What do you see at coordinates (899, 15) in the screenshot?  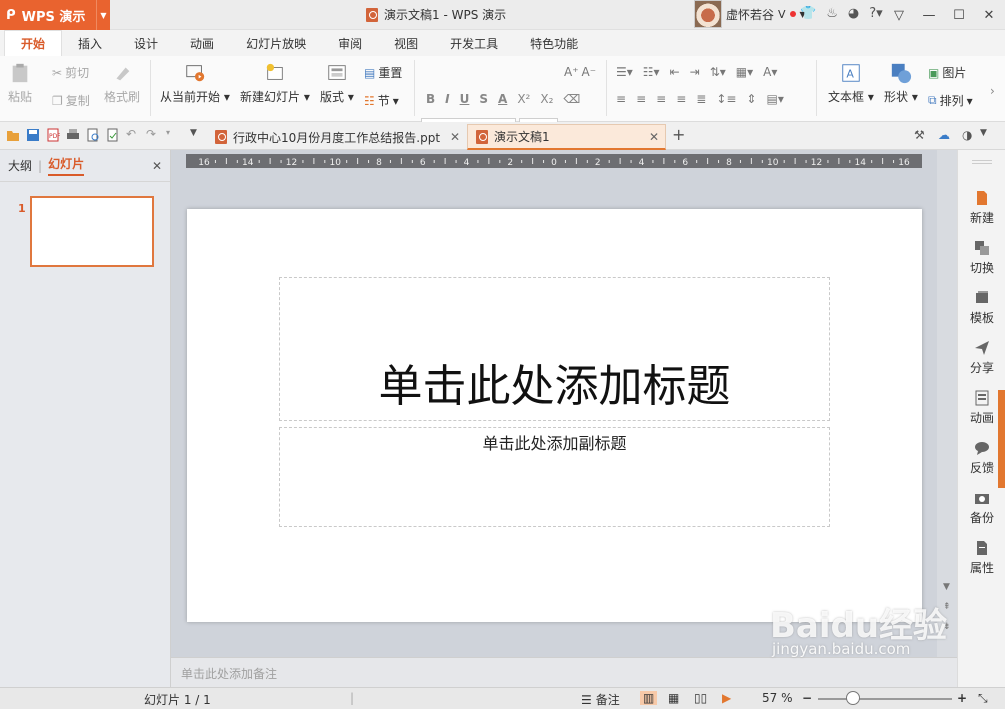 I see `collapse-ribbon-icon: ▽` at bounding box center [899, 15].